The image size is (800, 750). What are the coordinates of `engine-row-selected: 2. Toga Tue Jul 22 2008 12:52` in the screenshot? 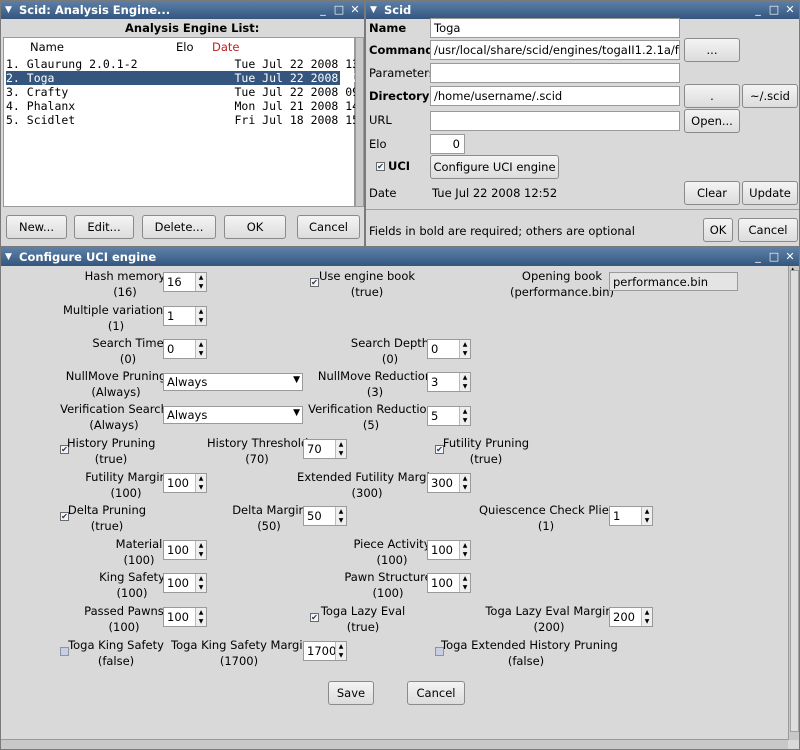 It's located at (185, 78).